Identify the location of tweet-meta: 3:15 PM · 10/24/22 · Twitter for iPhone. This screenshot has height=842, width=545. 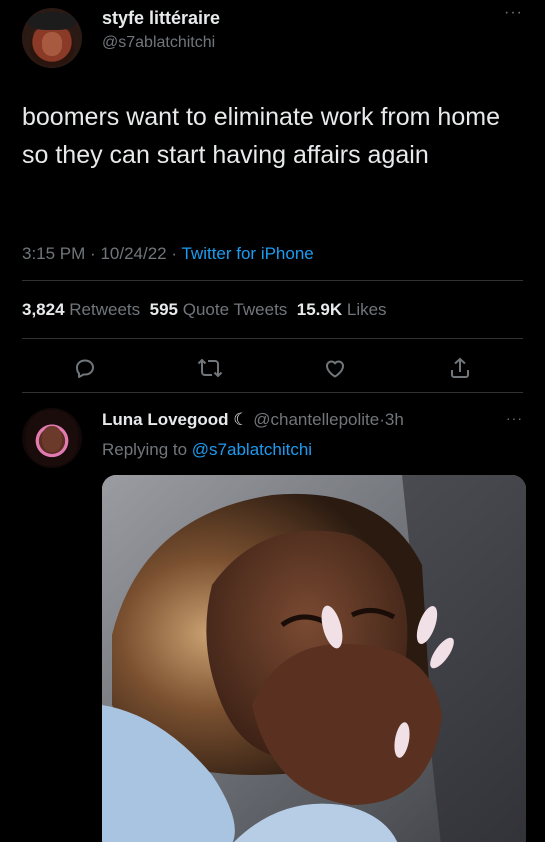
(168, 254).